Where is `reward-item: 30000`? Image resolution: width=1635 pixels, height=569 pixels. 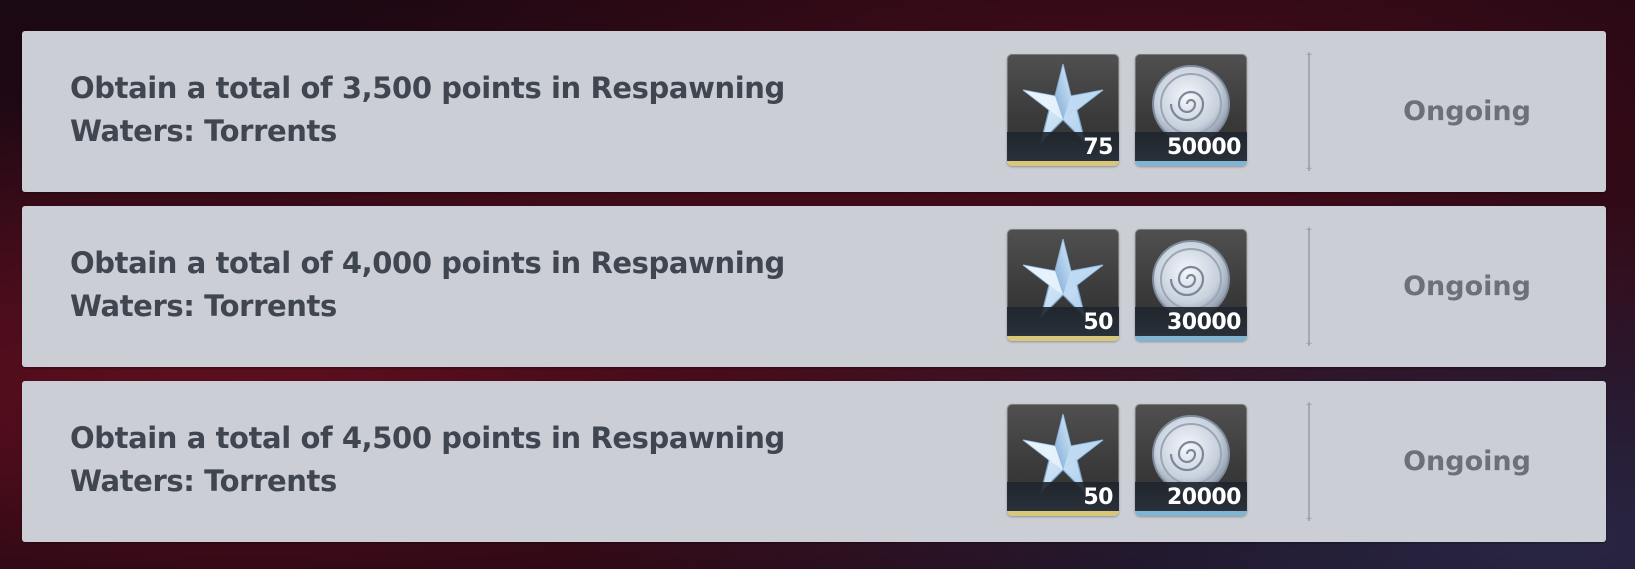 reward-item: 30000 is located at coordinates (1191, 285).